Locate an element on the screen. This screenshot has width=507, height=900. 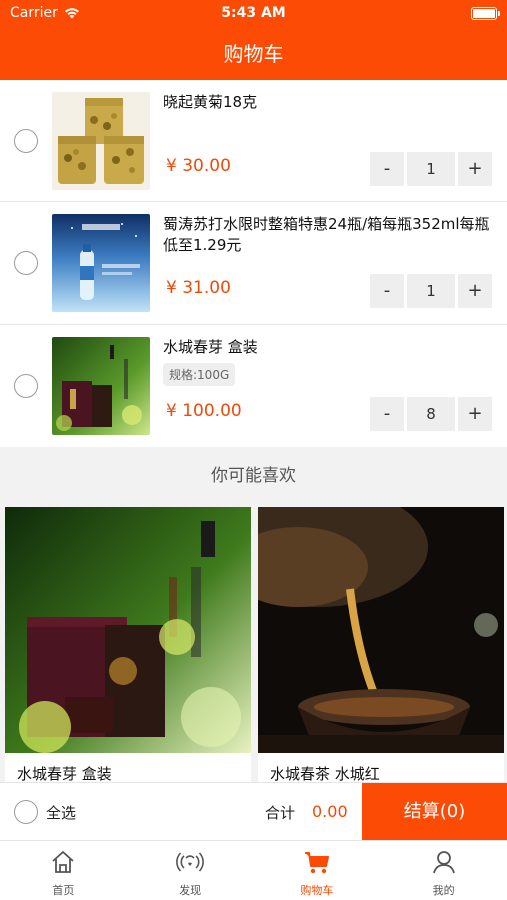
status-bar: Carrier 5:43 AM is located at coordinates (253, 13).